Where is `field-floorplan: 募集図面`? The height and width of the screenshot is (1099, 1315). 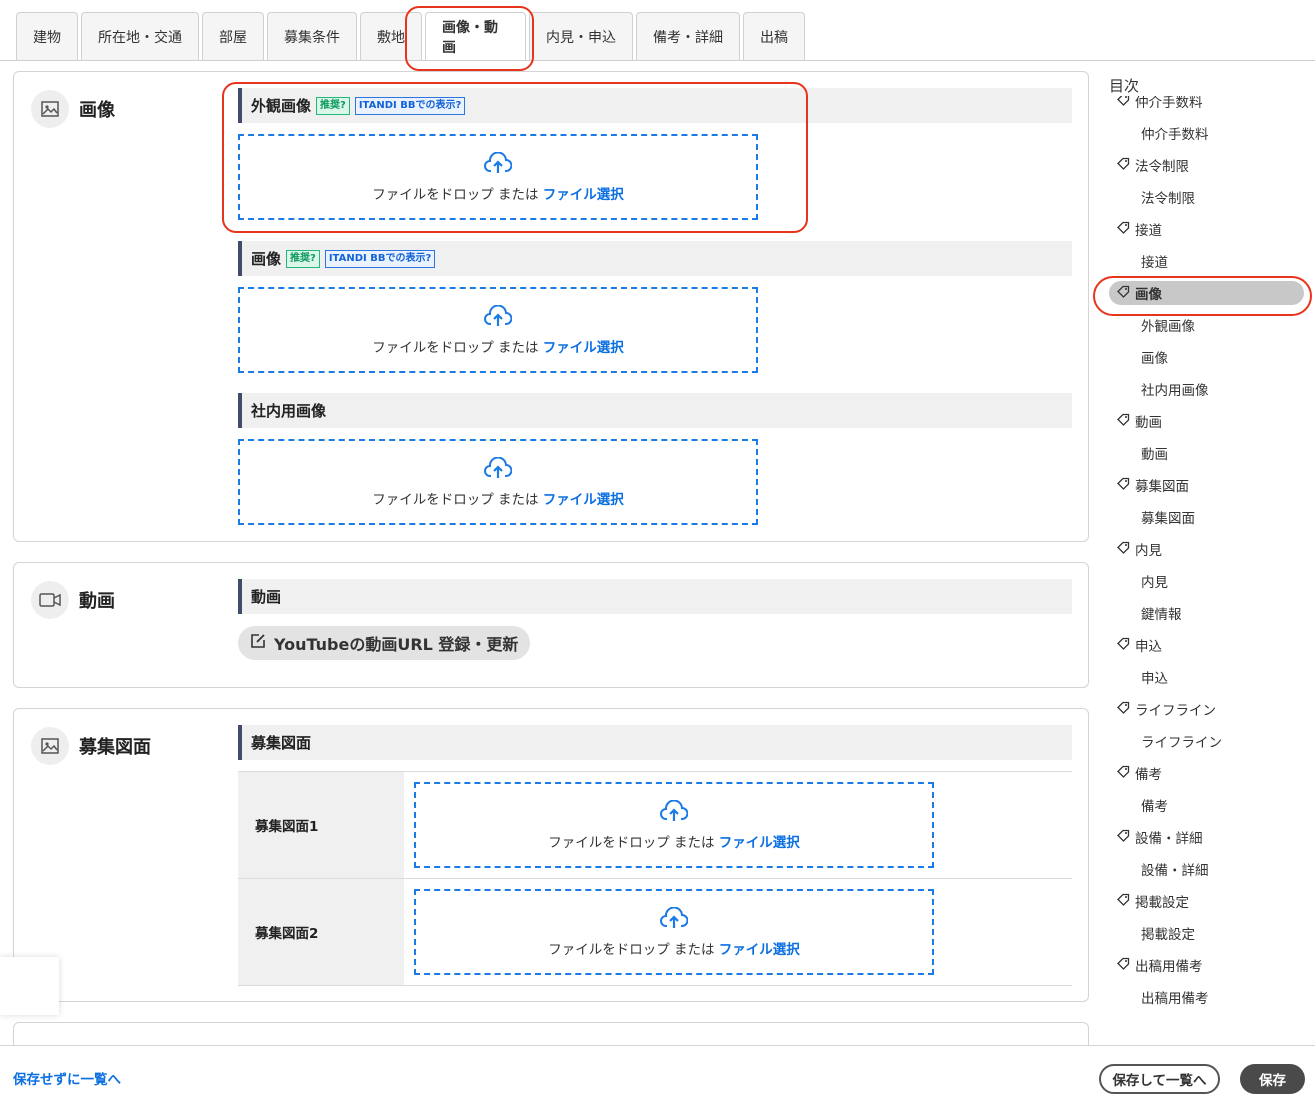
field-floorplan: 募集図面 is located at coordinates (655, 742).